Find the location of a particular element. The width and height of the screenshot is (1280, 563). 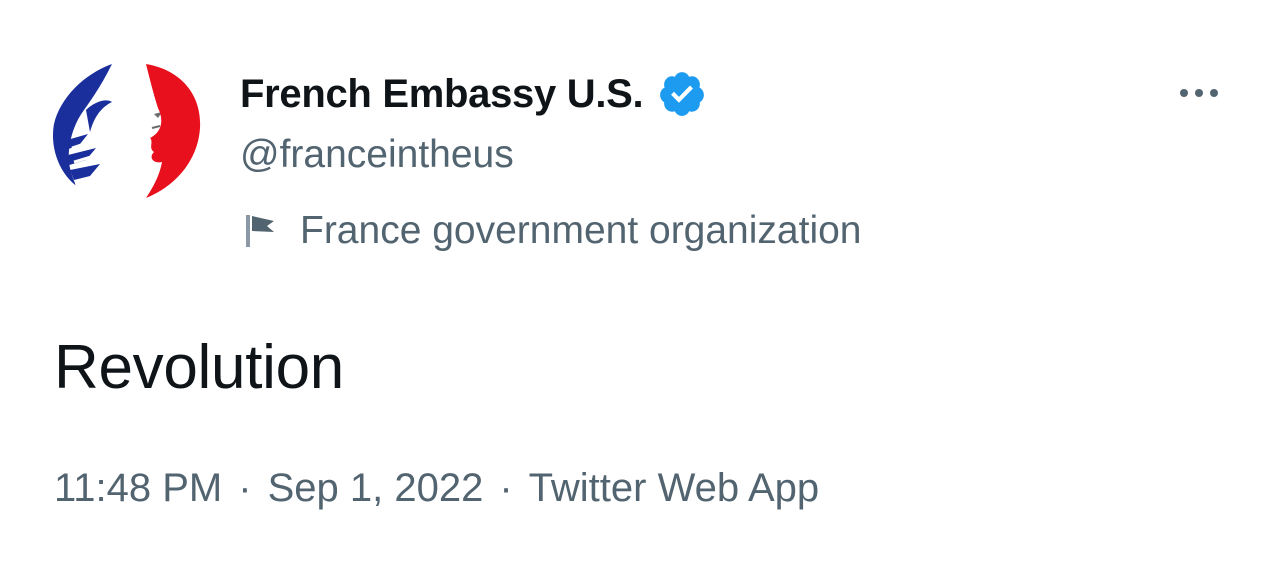

affiliation-label: France government organization is located at coordinates (552, 231).